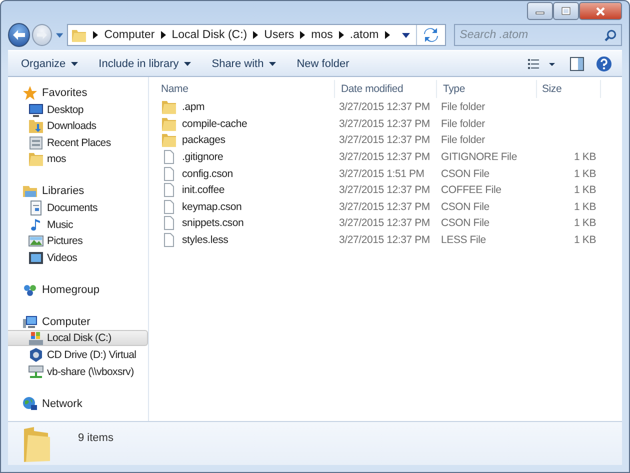 The image size is (630, 473). Describe the element at coordinates (203, 157) in the screenshot. I see `file-name: .gitignore` at that location.